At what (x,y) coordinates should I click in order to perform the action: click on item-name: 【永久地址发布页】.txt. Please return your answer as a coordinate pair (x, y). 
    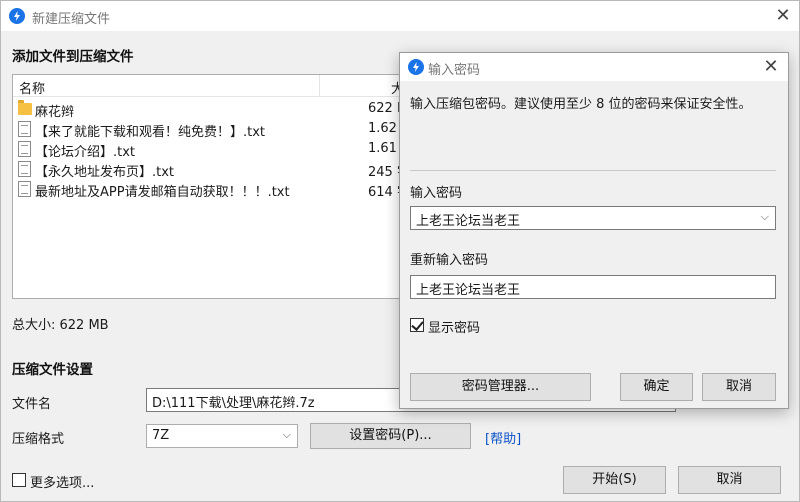
    Looking at the image, I should click on (105, 172).